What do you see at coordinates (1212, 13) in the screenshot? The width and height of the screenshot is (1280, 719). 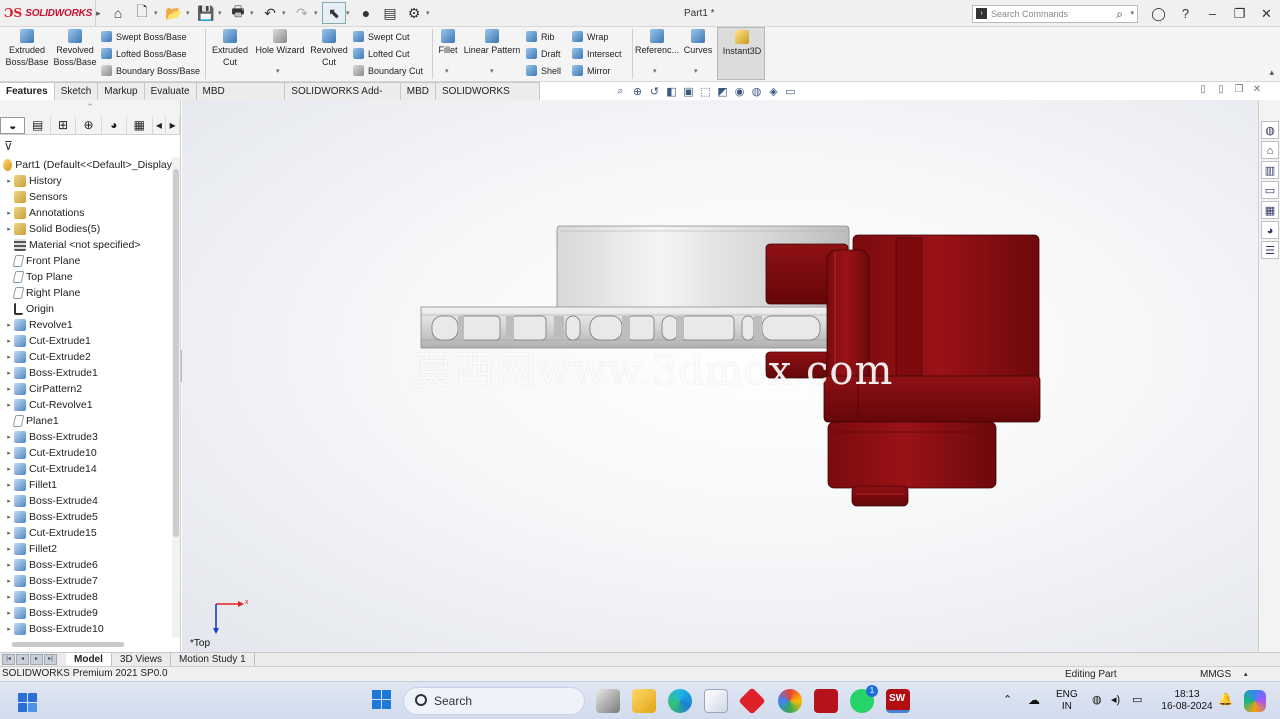 I see `minimize-icon: –` at bounding box center [1212, 13].